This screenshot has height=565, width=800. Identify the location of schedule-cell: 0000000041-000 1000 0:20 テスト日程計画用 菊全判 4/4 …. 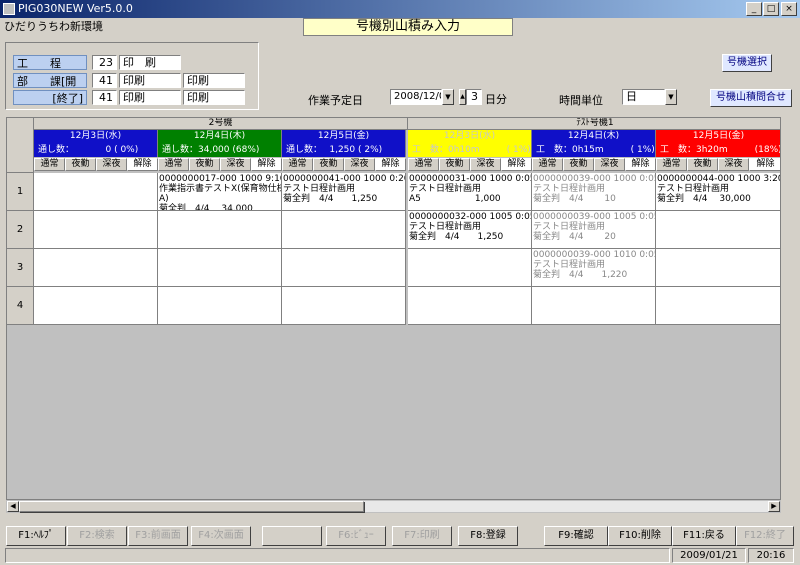
(344, 192).